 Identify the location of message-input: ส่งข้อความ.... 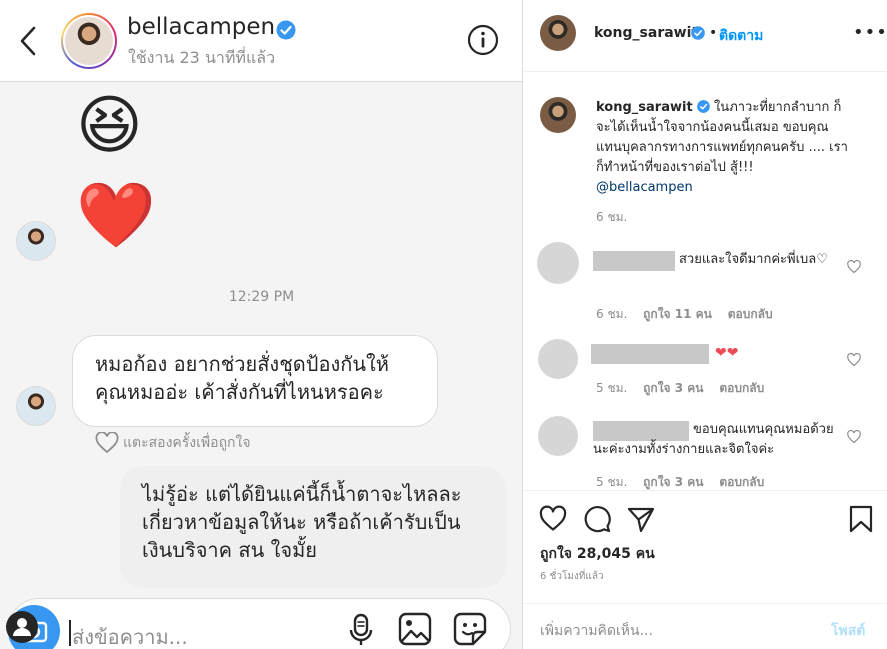
(130, 635).